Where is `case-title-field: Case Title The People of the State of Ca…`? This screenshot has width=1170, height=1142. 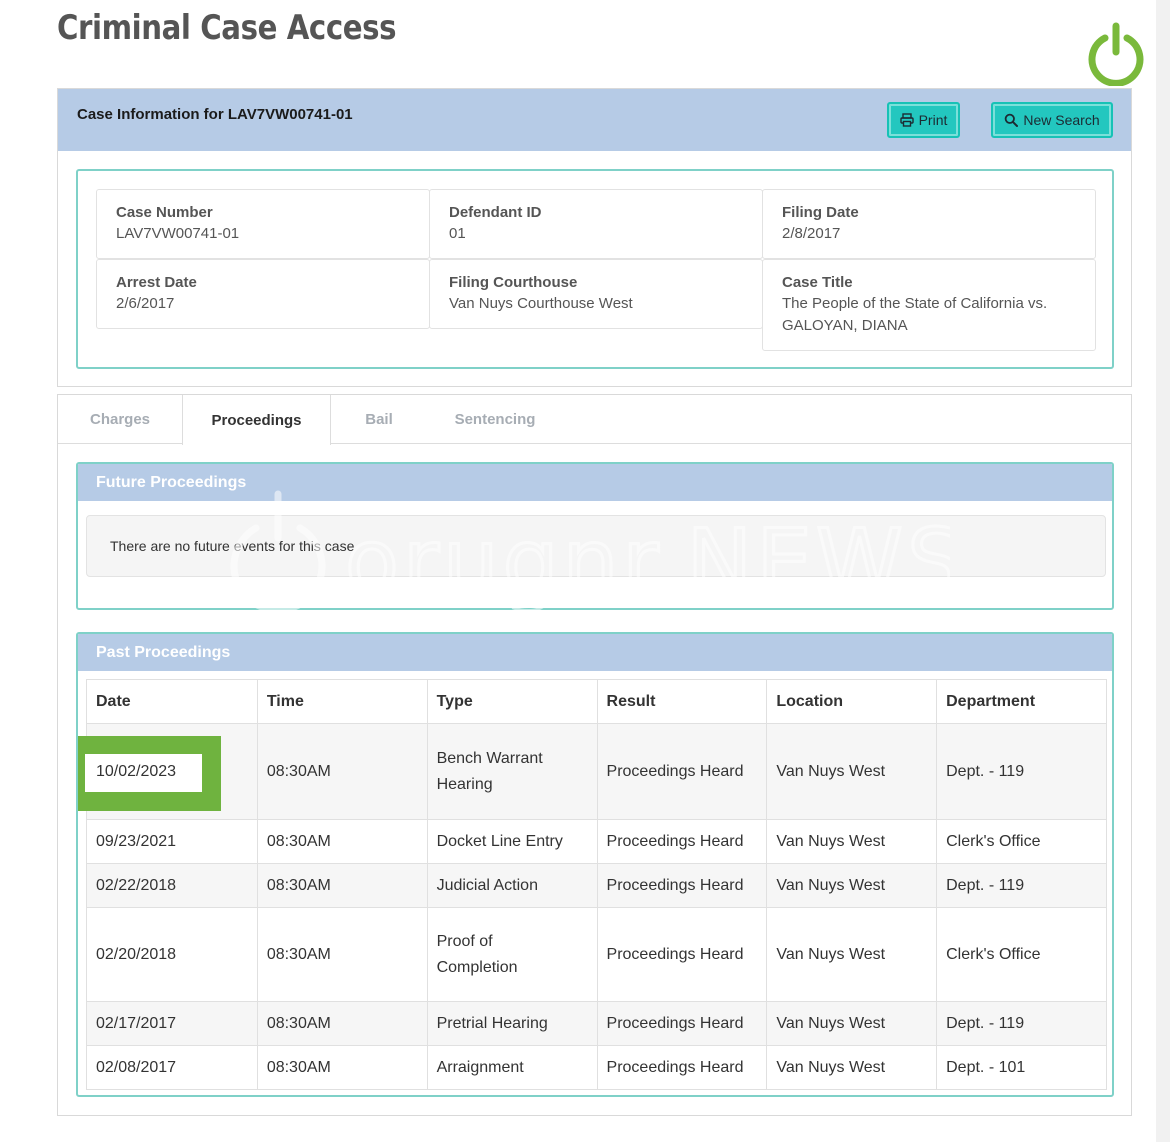
case-title-field: Case Title The People of the State of Ca… is located at coordinates (929, 305).